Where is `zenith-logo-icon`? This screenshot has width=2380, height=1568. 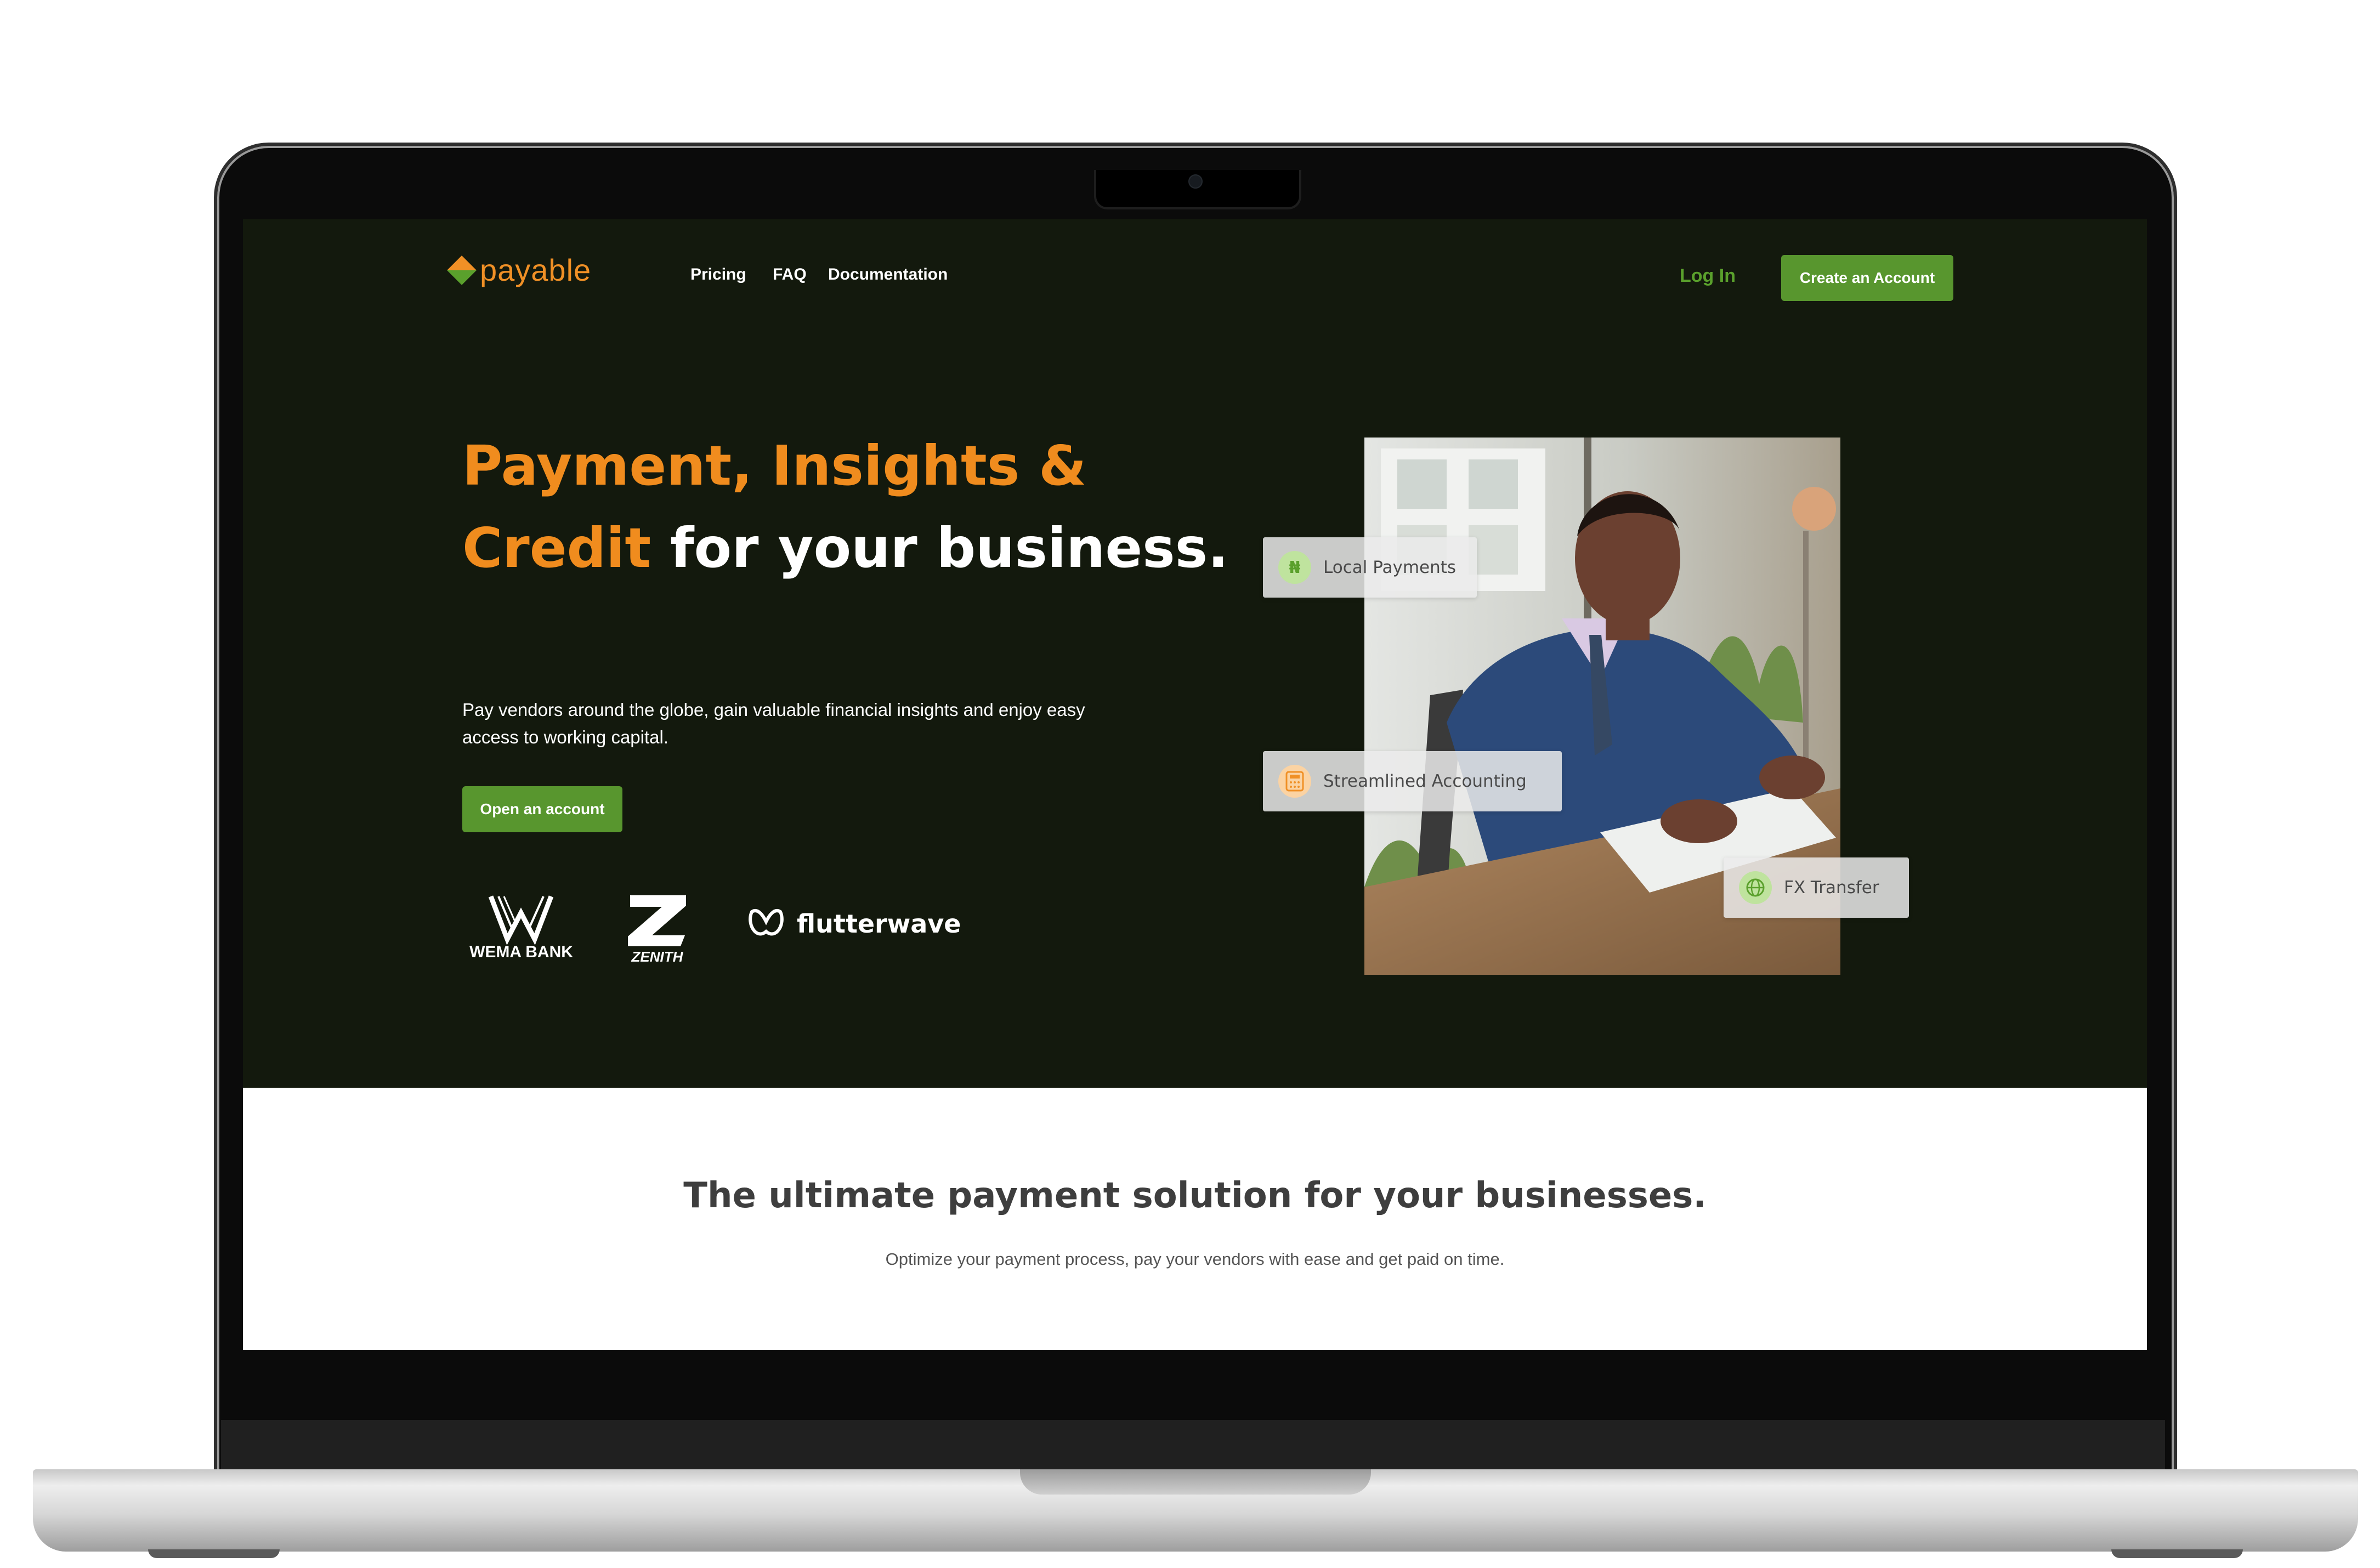 zenith-logo-icon is located at coordinates (657, 921).